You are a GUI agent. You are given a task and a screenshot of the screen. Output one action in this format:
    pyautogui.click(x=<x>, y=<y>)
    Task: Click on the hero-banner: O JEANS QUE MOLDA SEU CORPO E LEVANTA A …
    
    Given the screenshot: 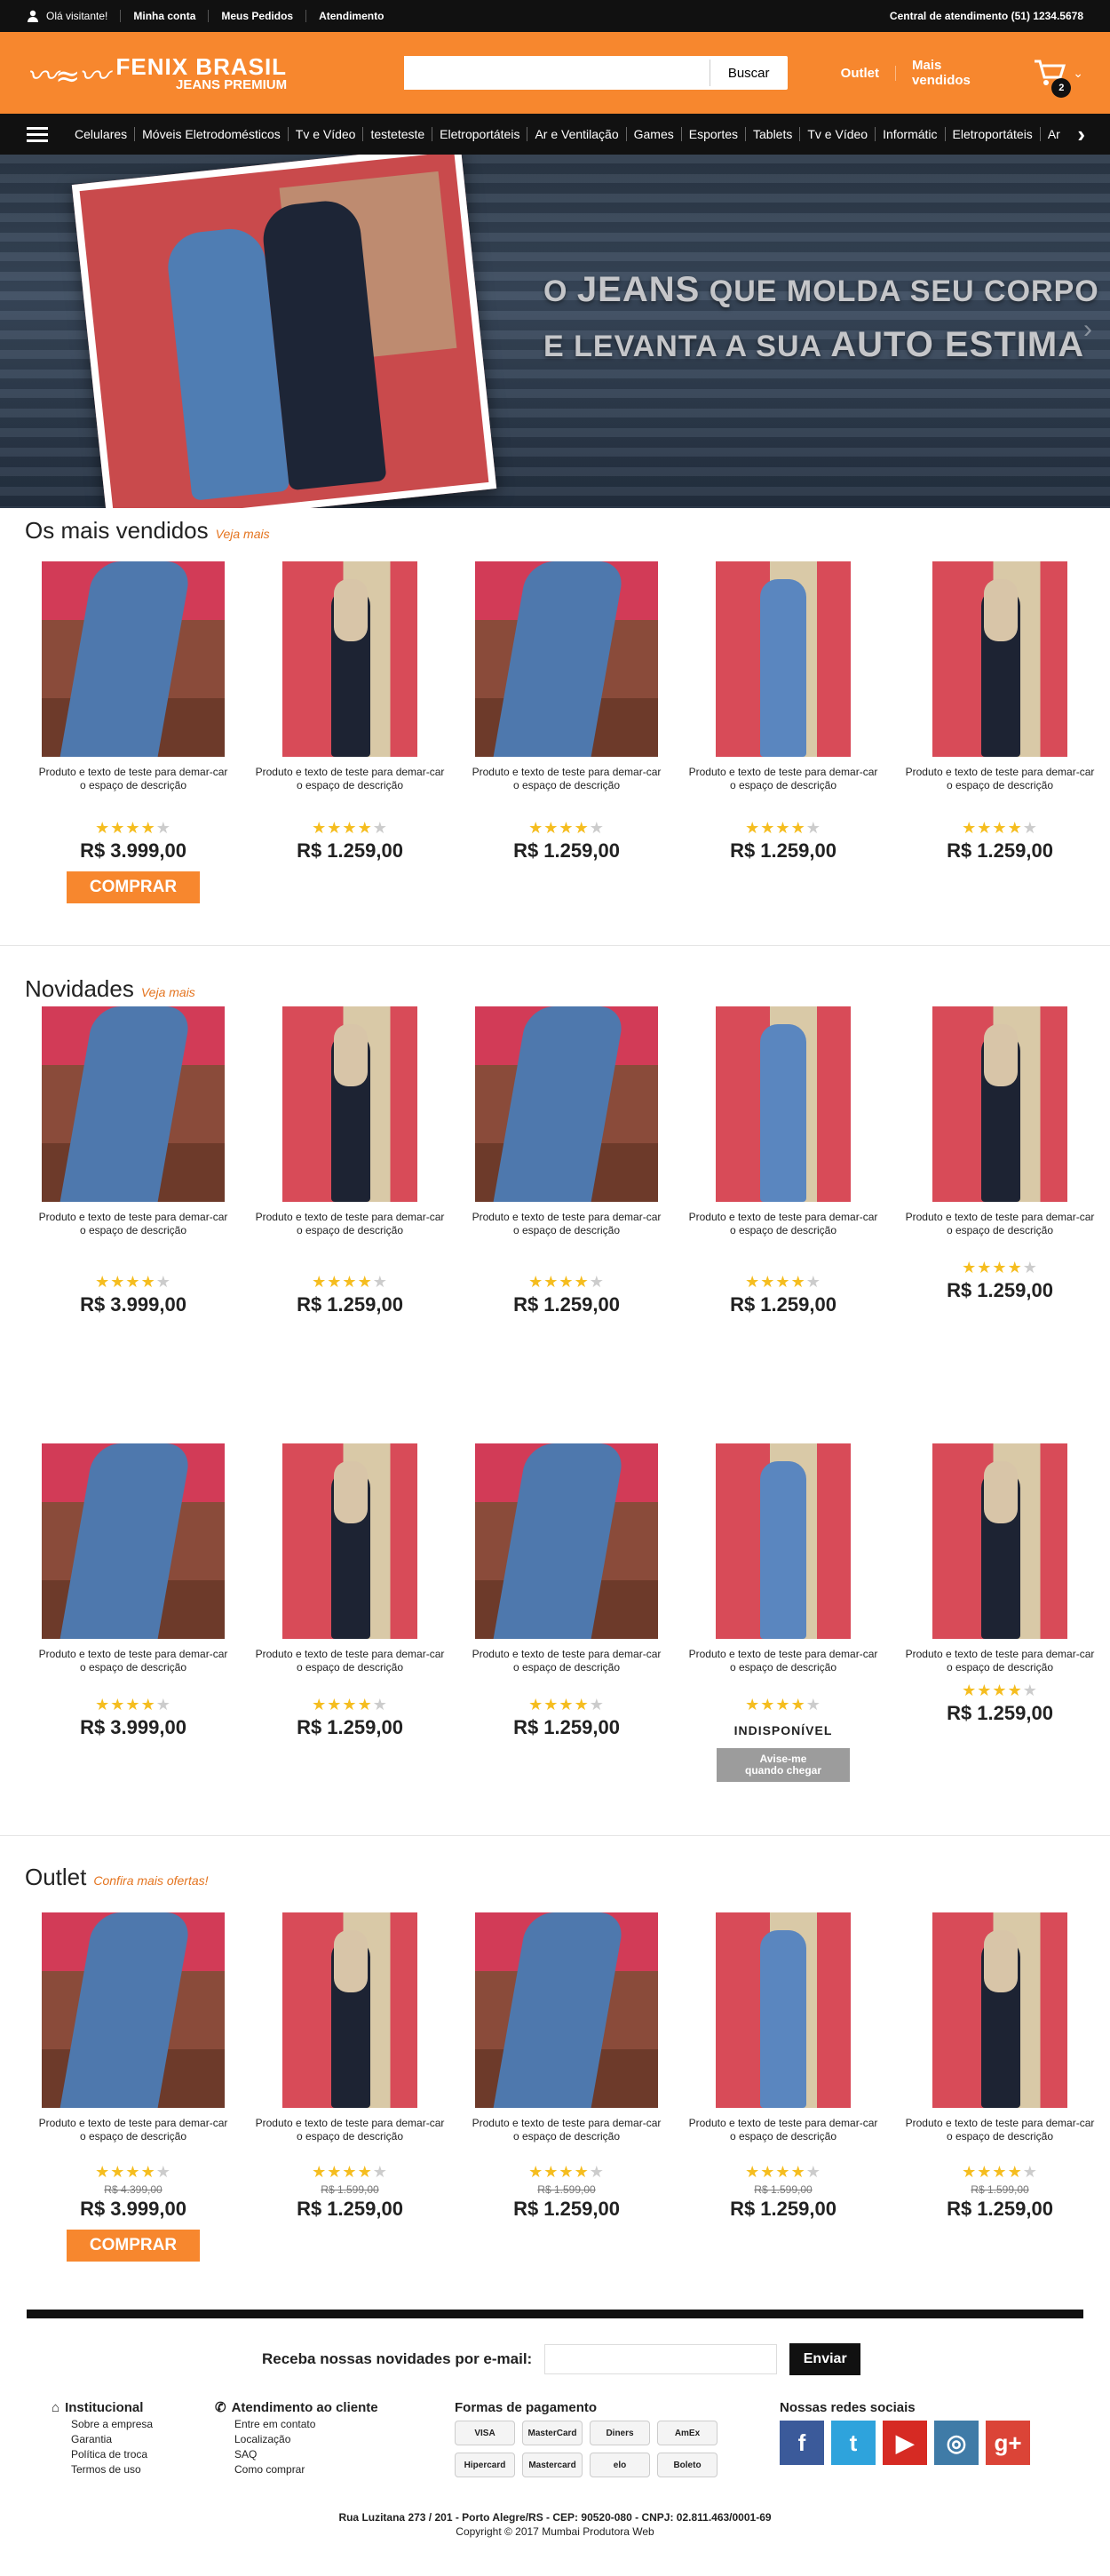 What is the action you would take?
    pyautogui.click(x=555, y=331)
    